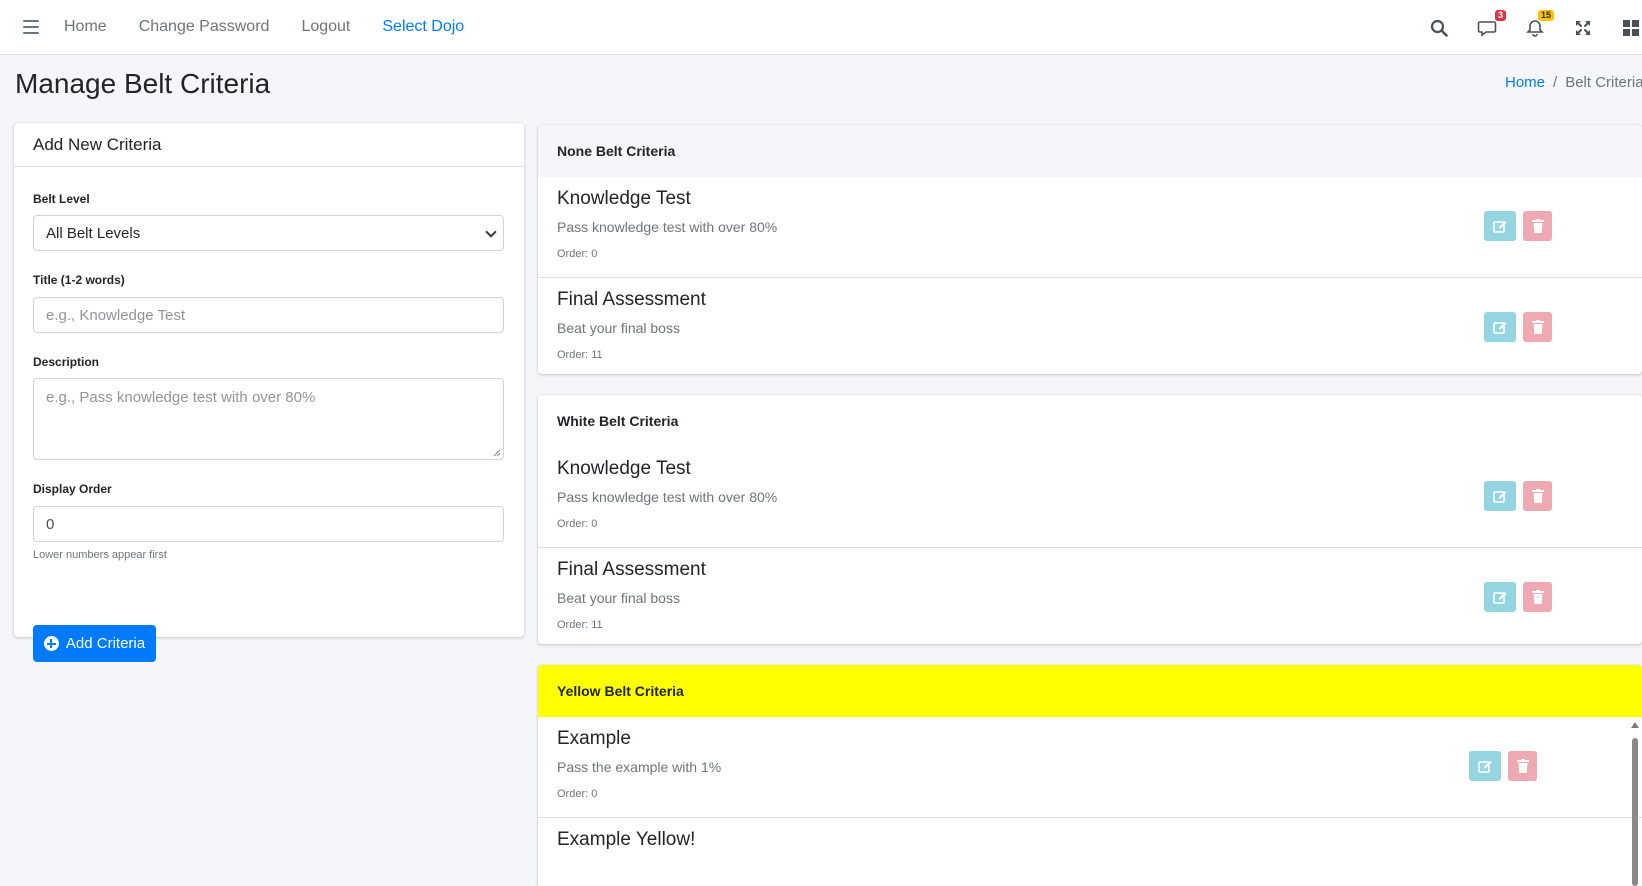 The width and height of the screenshot is (1642, 886). What do you see at coordinates (181, 397) in the screenshot?
I see `description-textarea-placeholder: e.g., Pass knowledge test with over 80%` at bounding box center [181, 397].